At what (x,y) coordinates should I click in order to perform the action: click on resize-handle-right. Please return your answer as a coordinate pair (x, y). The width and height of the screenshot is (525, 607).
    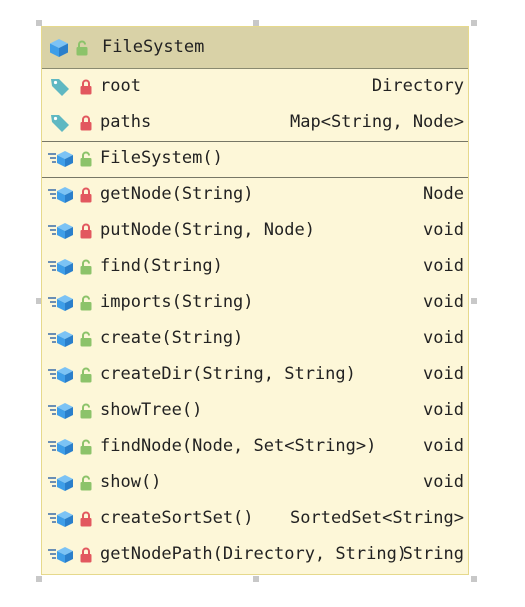
    Looking at the image, I should click on (474, 301).